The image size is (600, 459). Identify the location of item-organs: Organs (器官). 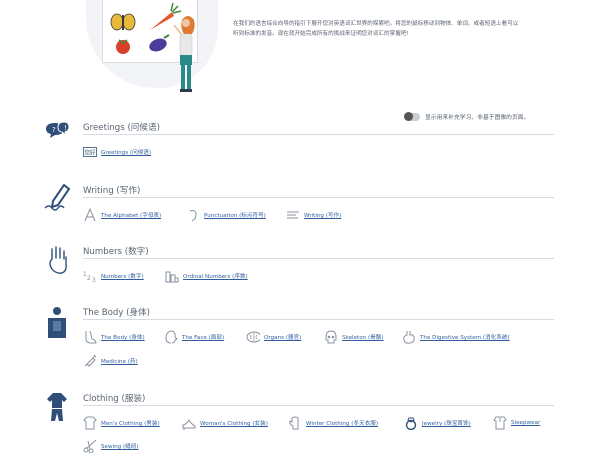
(273, 337).